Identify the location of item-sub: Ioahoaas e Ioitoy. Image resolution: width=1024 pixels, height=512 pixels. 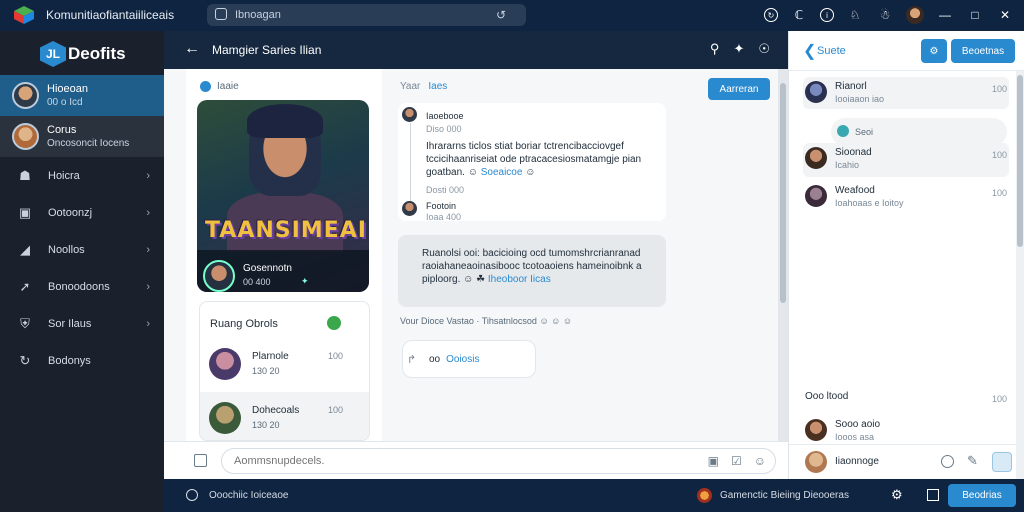
(869, 203).